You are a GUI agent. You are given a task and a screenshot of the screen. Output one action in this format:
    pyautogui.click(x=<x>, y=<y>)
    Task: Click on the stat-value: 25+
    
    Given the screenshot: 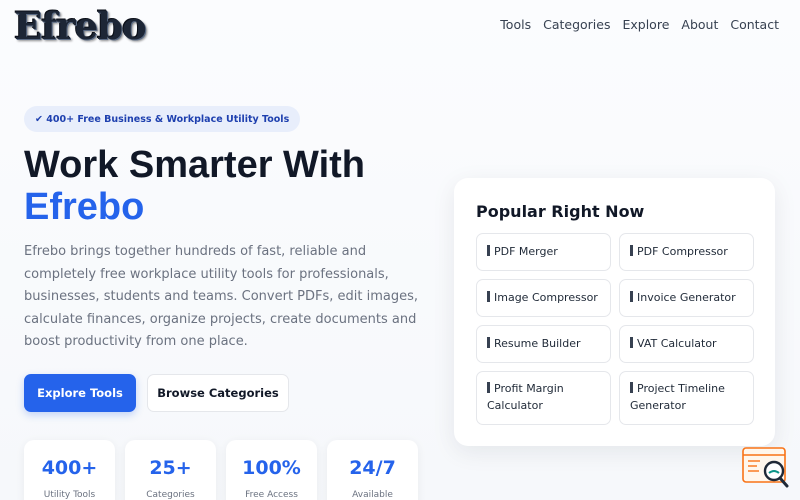 What is the action you would take?
    pyautogui.click(x=170, y=468)
    